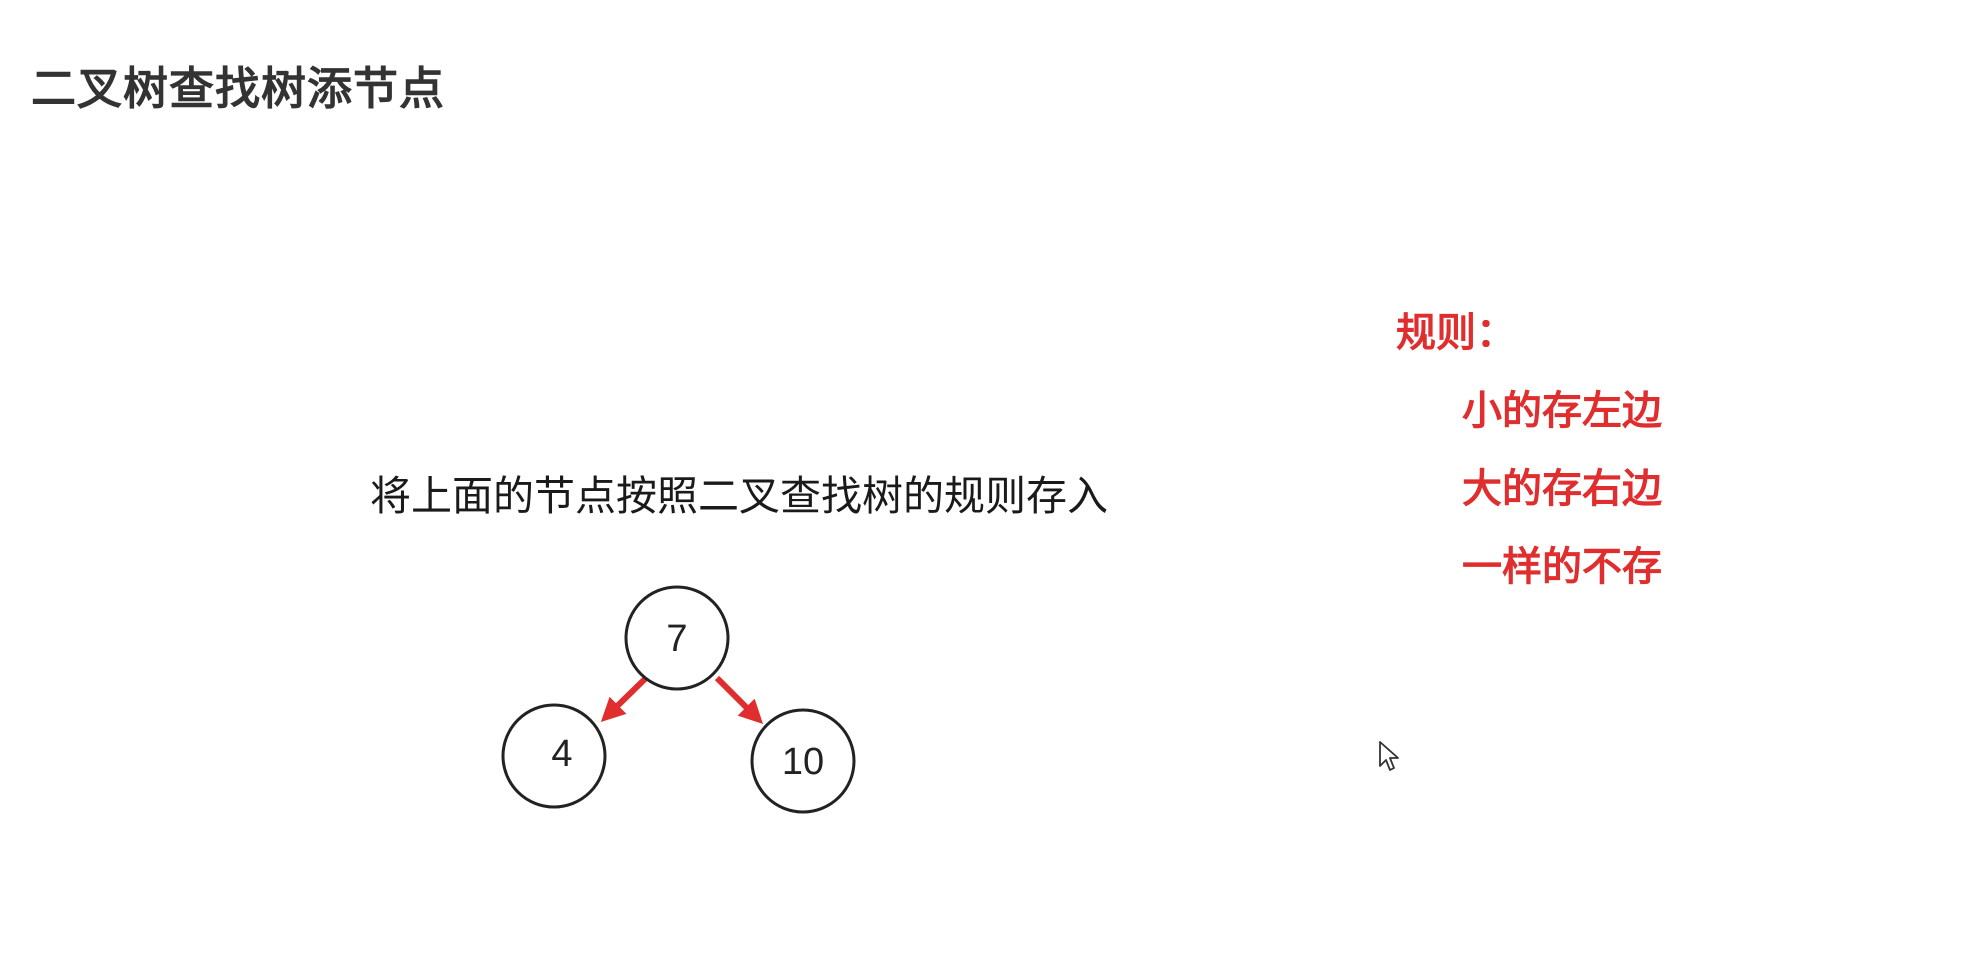 The height and width of the screenshot is (968, 1978). Describe the element at coordinates (1389, 756) in the screenshot. I see `mouse-pointer-icon` at that location.